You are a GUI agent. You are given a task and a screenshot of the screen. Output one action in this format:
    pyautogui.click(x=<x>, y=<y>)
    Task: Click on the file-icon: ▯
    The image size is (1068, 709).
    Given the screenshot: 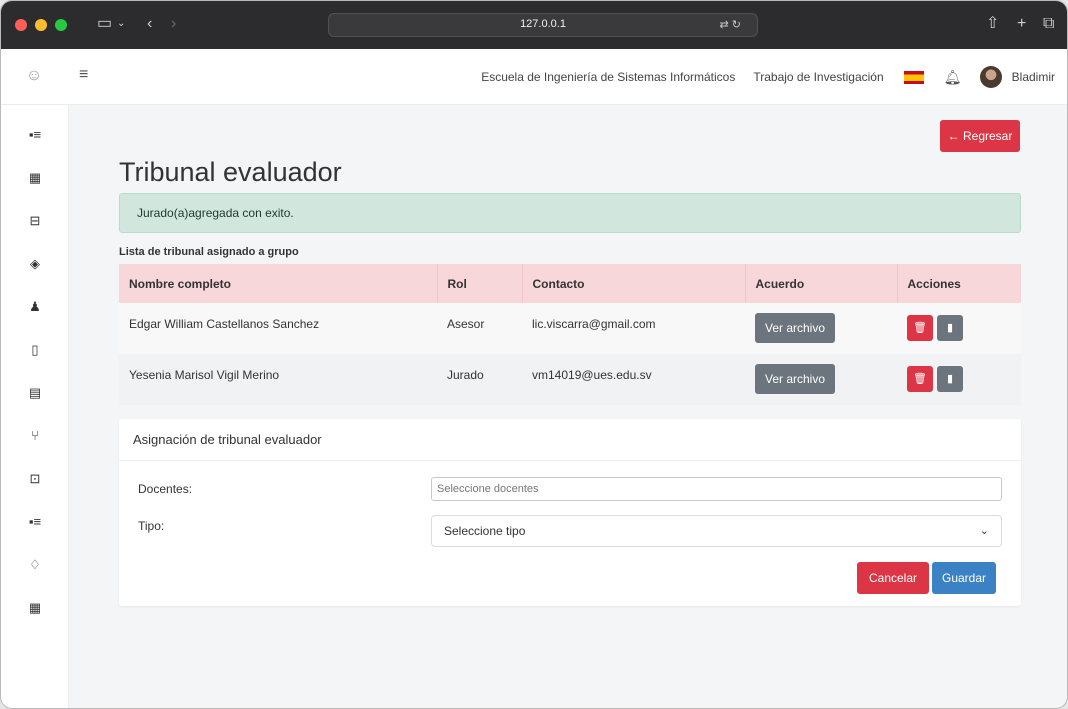 What is the action you would take?
    pyautogui.click(x=35, y=350)
    